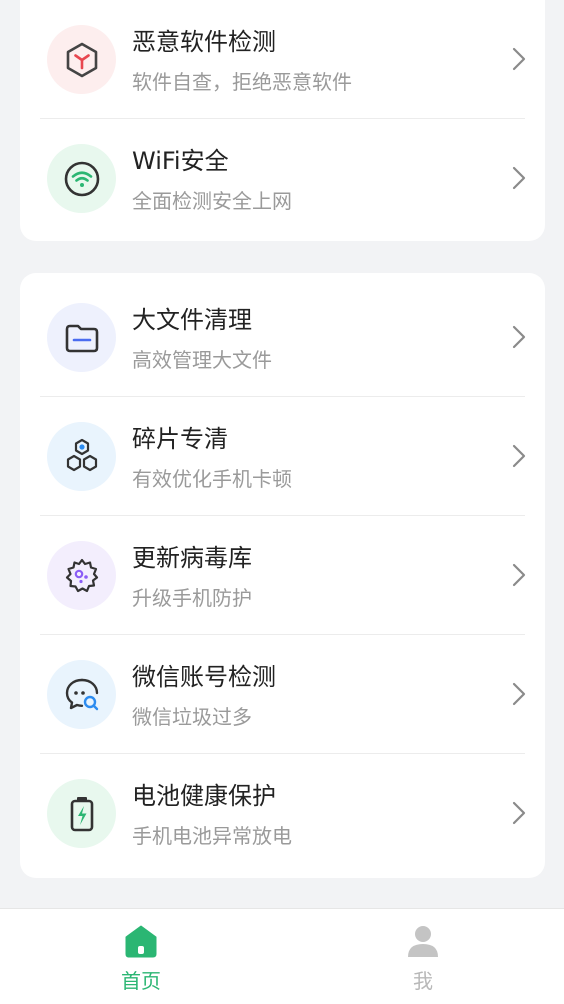  What do you see at coordinates (141, 981) in the screenshot?
I see `tab-home-label: 首页` at bounding box center [141, 981].